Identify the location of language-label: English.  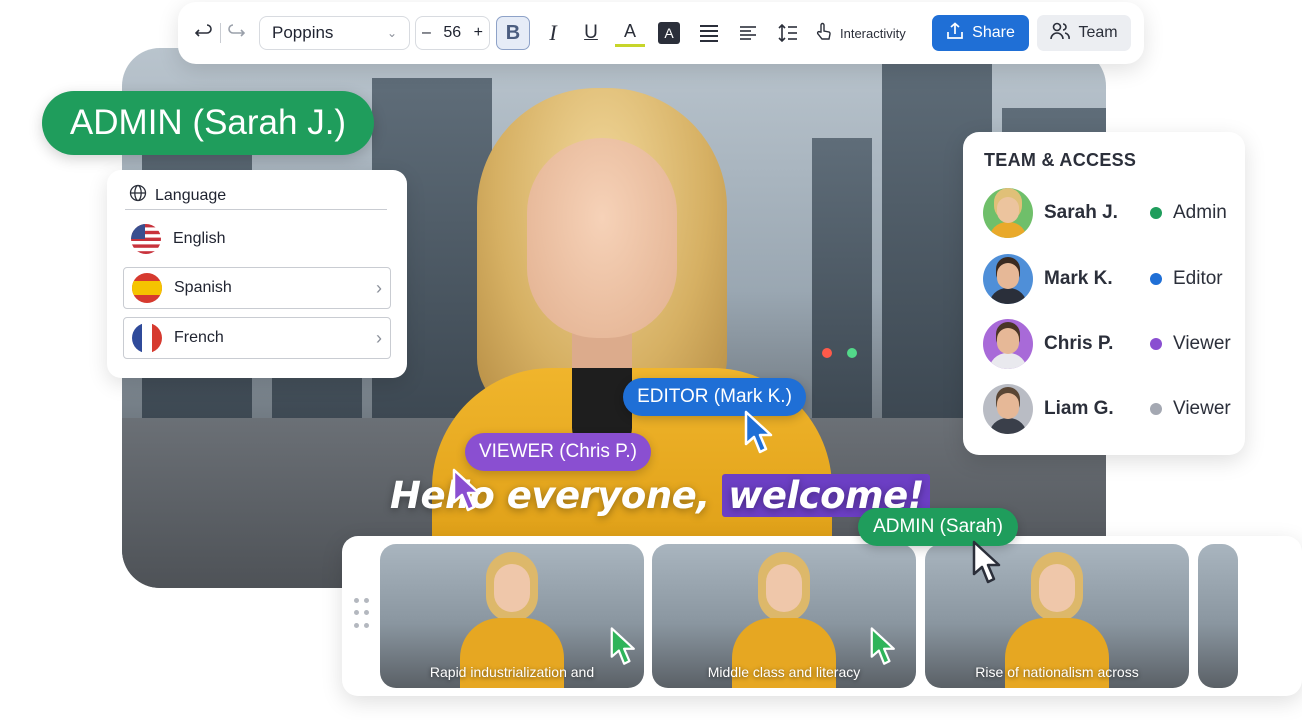
(199, 238).